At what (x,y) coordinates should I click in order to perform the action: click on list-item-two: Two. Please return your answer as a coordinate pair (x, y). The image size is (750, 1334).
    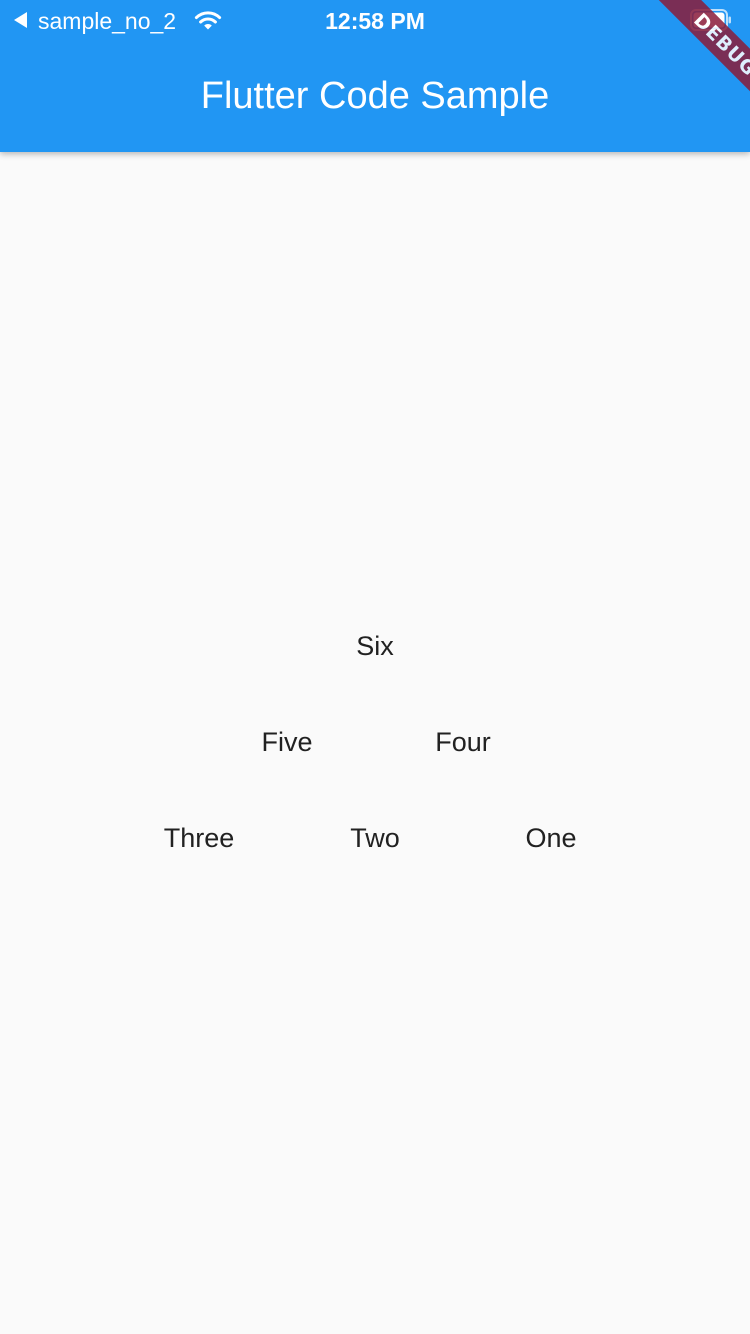
    Looking at the image, I should click on (375, 837).